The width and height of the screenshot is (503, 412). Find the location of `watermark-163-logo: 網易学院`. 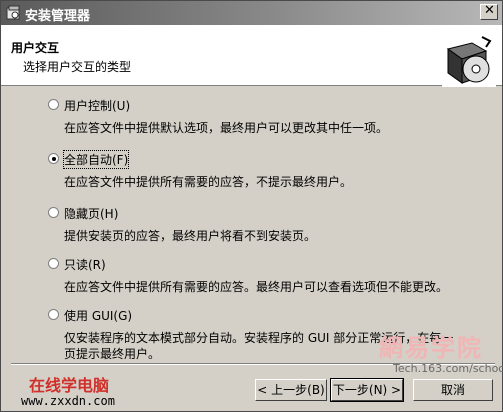

watermark-163-logo: 網易学院 is located at coordinates (431, 348).